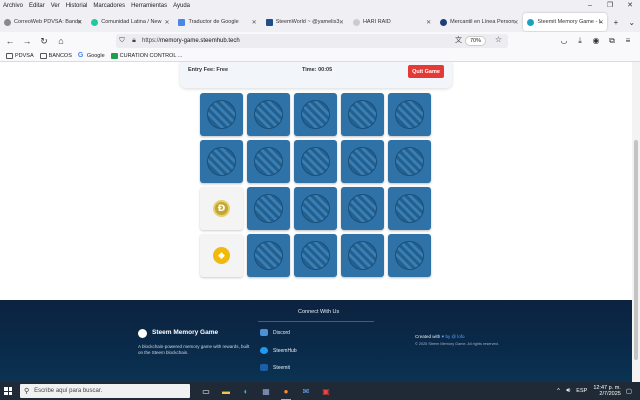  Describe the element at coordinates (61, 41) in the screenshot. I see `home-button: ⌂` at that location.